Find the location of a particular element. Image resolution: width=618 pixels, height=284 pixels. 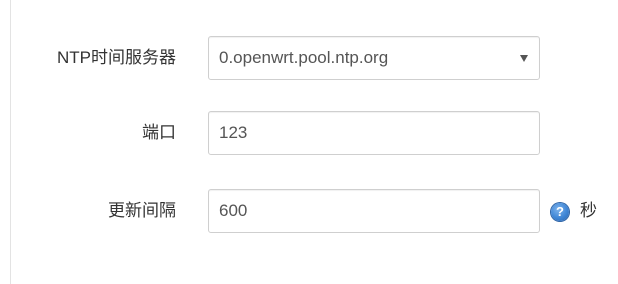

ntp-server-select: 0.openwrt.pool.ntp.org is located at coordinates (374, 58).